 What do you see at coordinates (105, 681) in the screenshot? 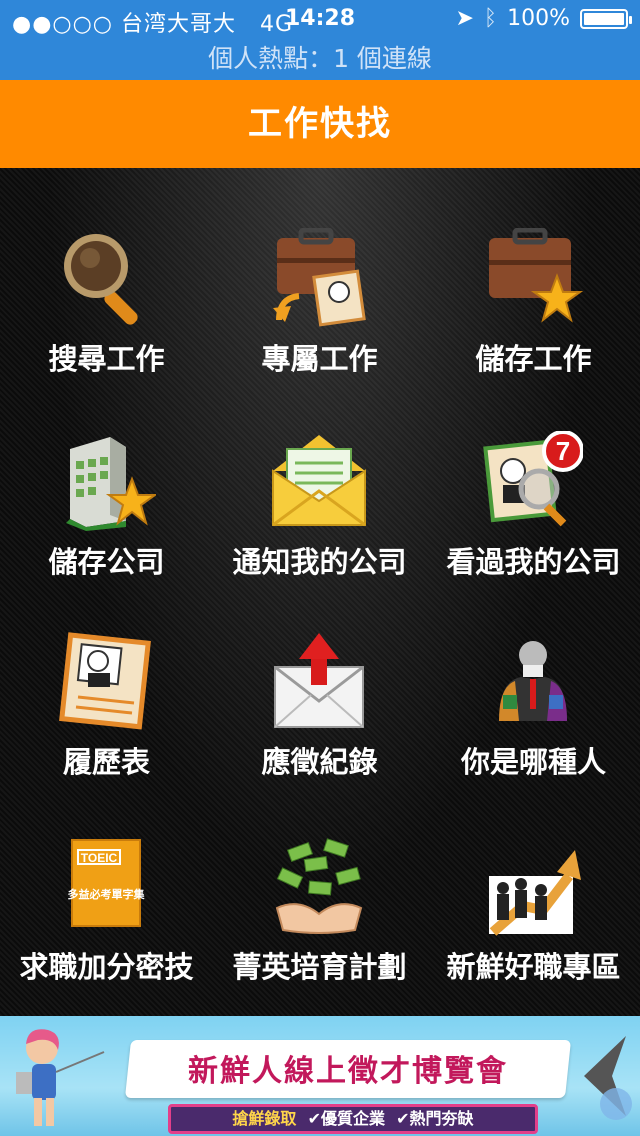
I see `resume-icon` at bounding box center [105, 681].